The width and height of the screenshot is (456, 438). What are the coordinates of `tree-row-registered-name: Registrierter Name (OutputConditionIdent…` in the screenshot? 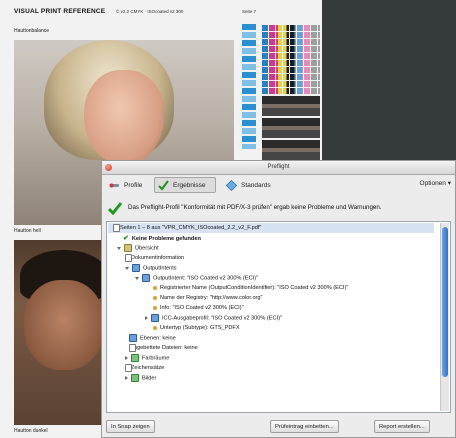 It's located at (250, 288).